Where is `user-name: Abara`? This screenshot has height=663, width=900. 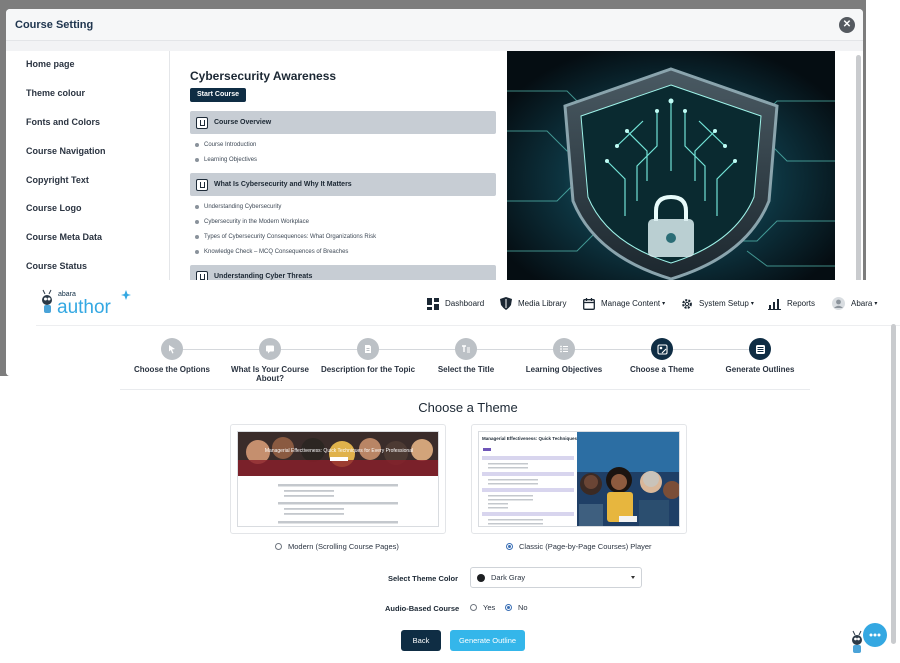
user-name: Abara is located at coordinates (862, 303).